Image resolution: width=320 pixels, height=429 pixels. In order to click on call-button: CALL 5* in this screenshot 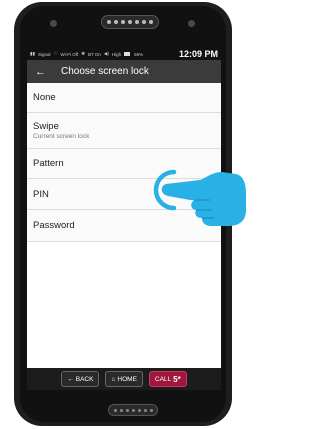, I will do `click(167, 379)`.